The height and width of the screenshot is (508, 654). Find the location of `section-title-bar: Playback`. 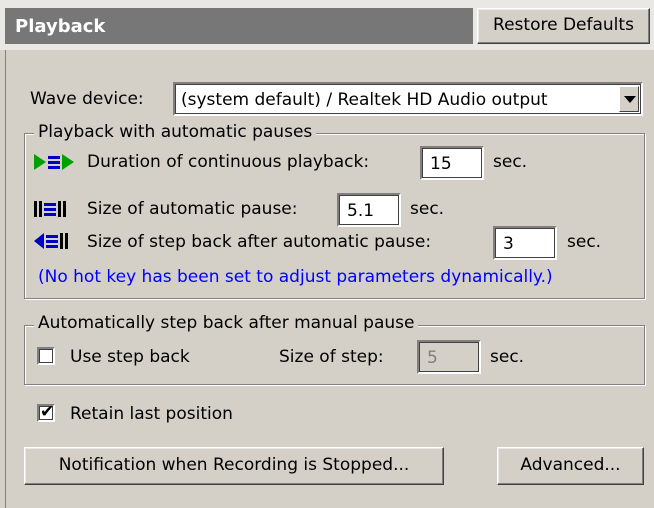

section-title-bar: Playback is located at coordinates (239, 26).